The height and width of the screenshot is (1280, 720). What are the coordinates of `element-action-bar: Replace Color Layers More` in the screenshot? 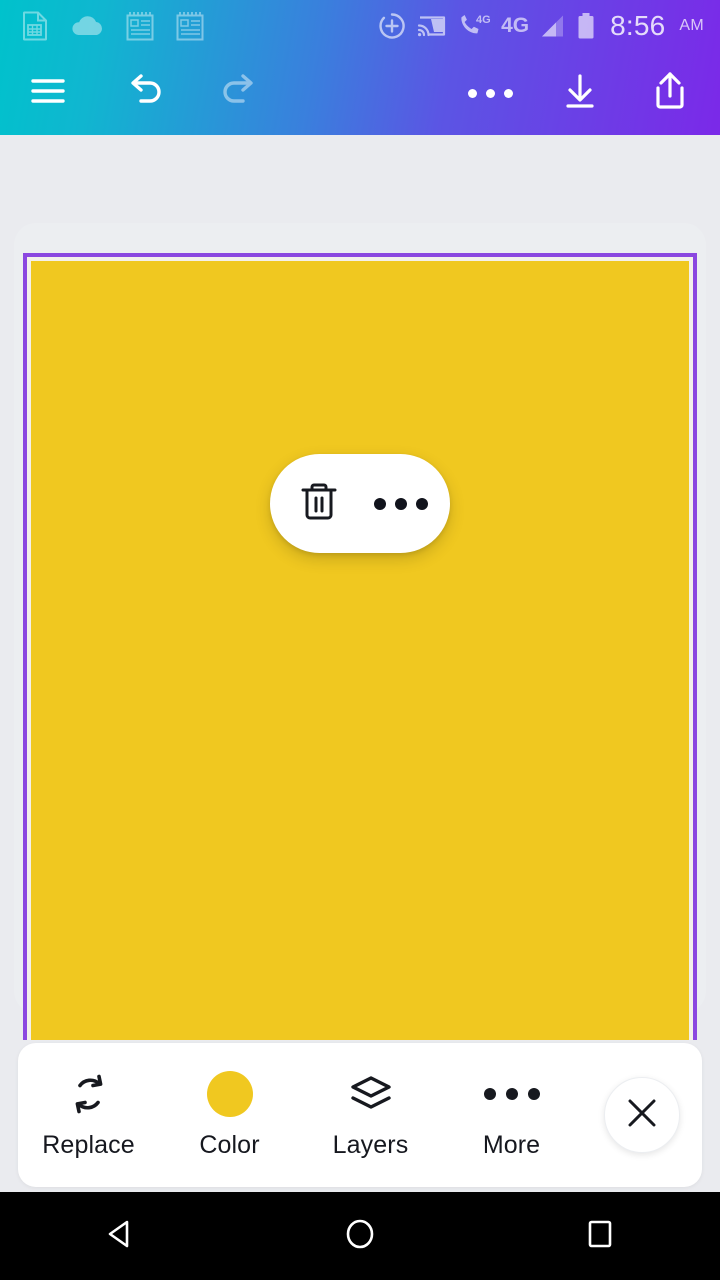 It's located at (360, 1115).